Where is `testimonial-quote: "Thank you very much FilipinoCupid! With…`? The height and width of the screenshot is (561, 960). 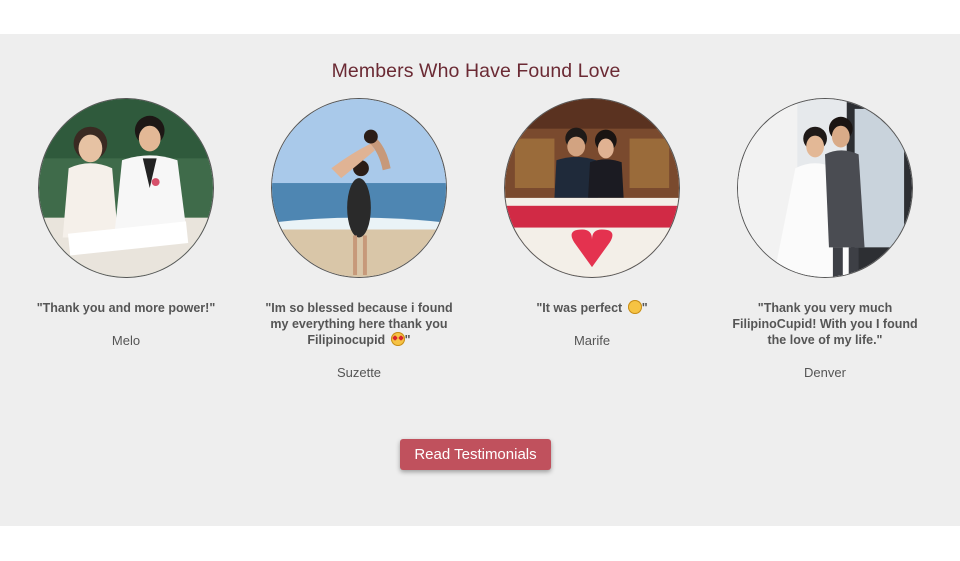 testimonial-quote: "Thank you very much FilipinoCupid! With… is located at coordinates (825, 324).